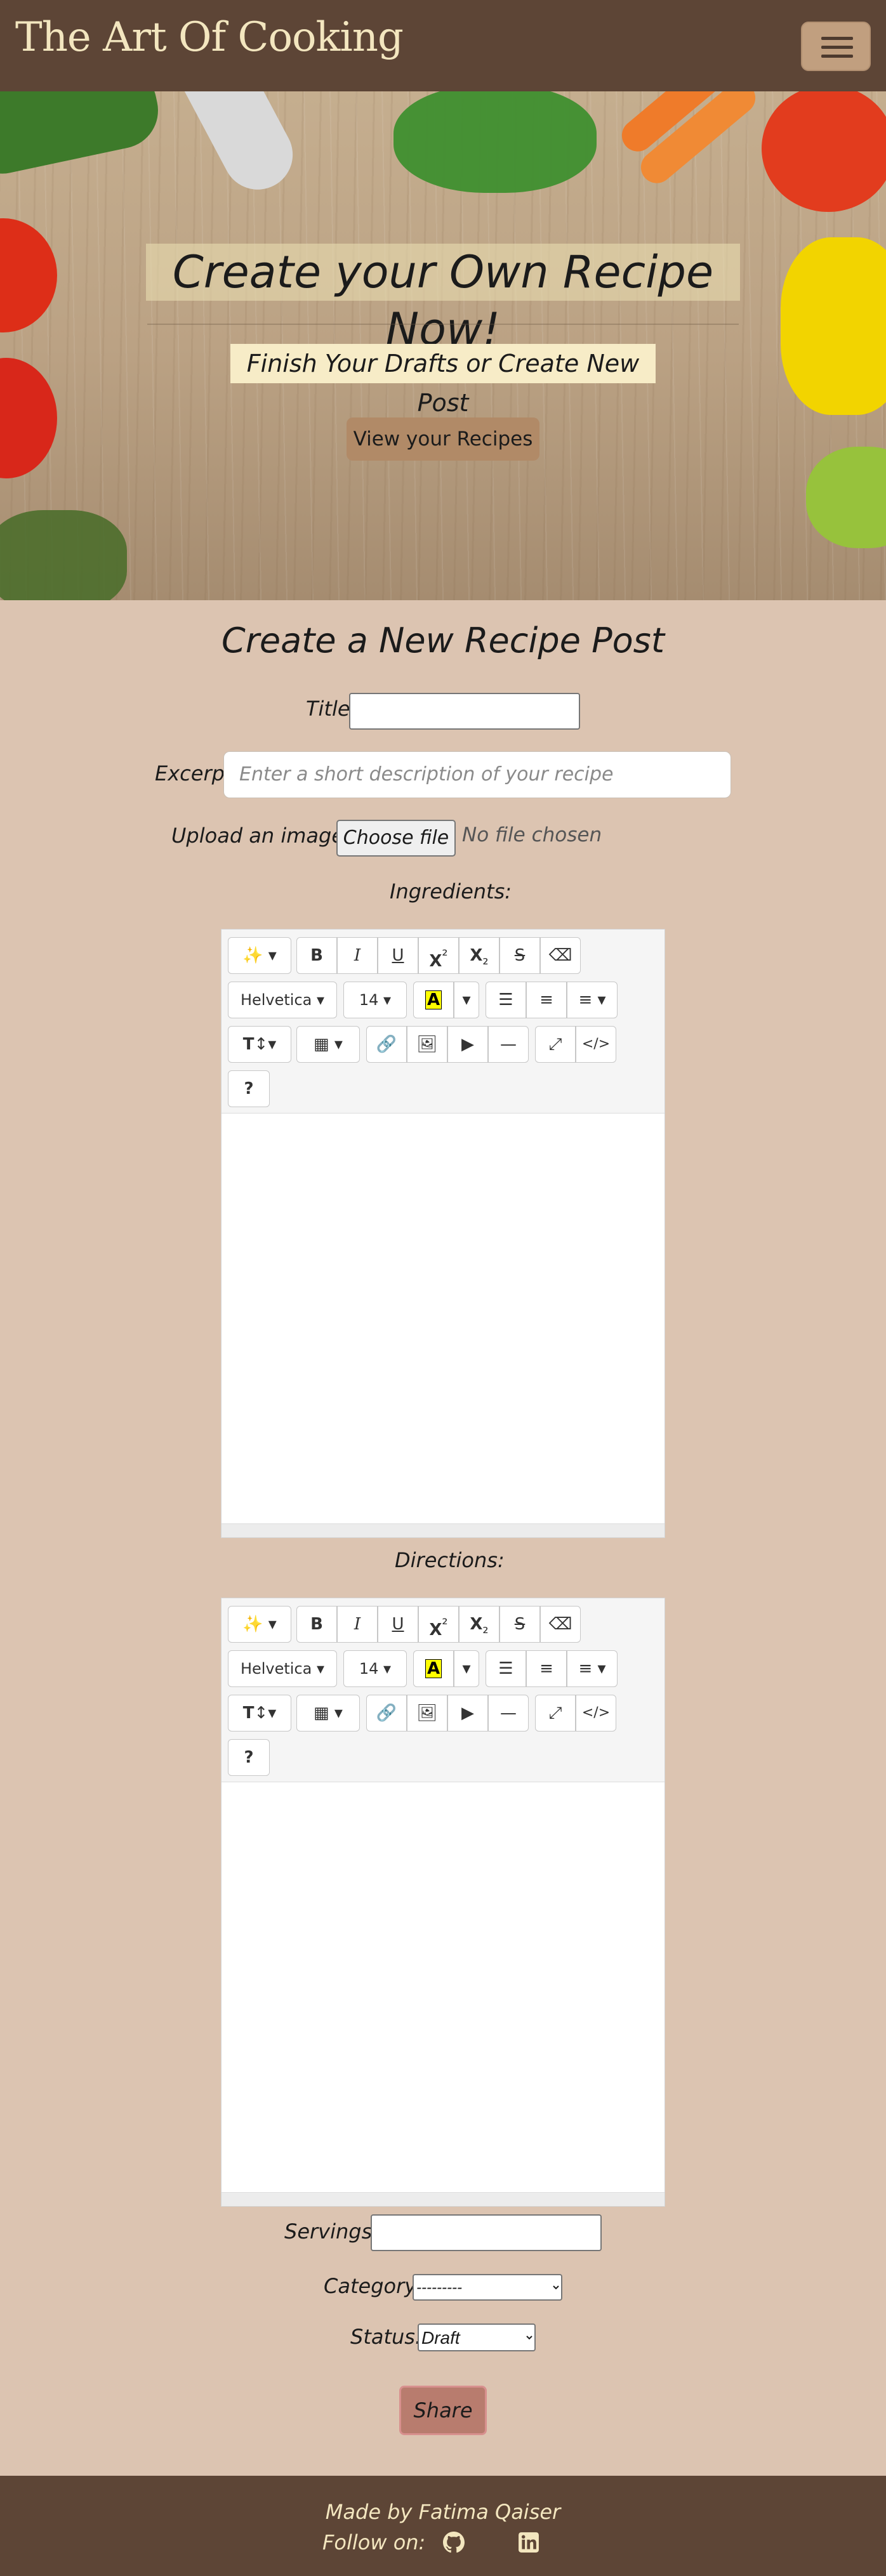  What do you see at coordinates (442, 1318) in the screenshot?
I see `ingredients-text-area` at bounding box center [442, 1318].